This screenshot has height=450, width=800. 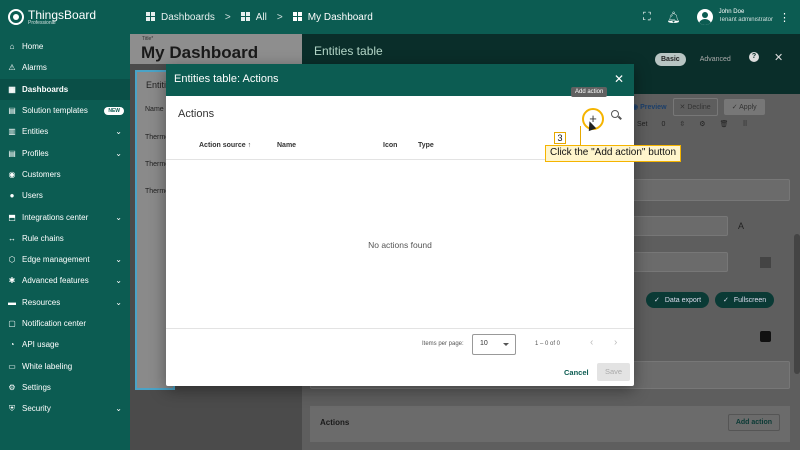 What do you see at coordinates (65, 110) in the screenshot?
I see `sidebar-item-solution-templates: ▤ Solution templates NEW` at bounding box center [65, 110].